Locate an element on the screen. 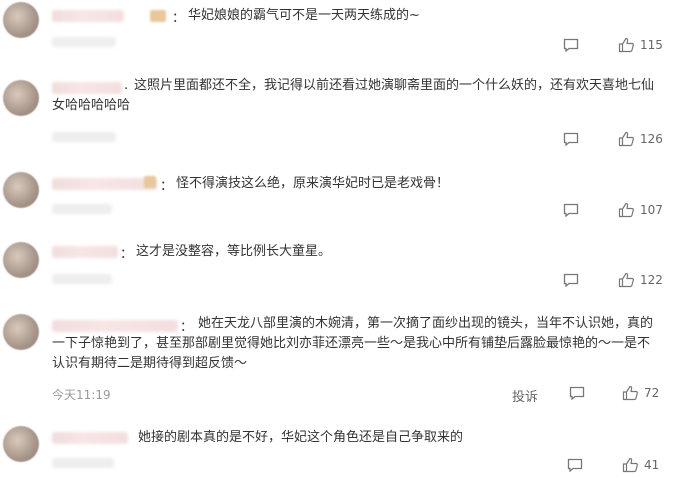 The width and height of the screenshot is (687, 478). comment-text: 她接的剧本真的是不好，华妃这个角色还是自己争取来的 is located at coordinates (301, 437).